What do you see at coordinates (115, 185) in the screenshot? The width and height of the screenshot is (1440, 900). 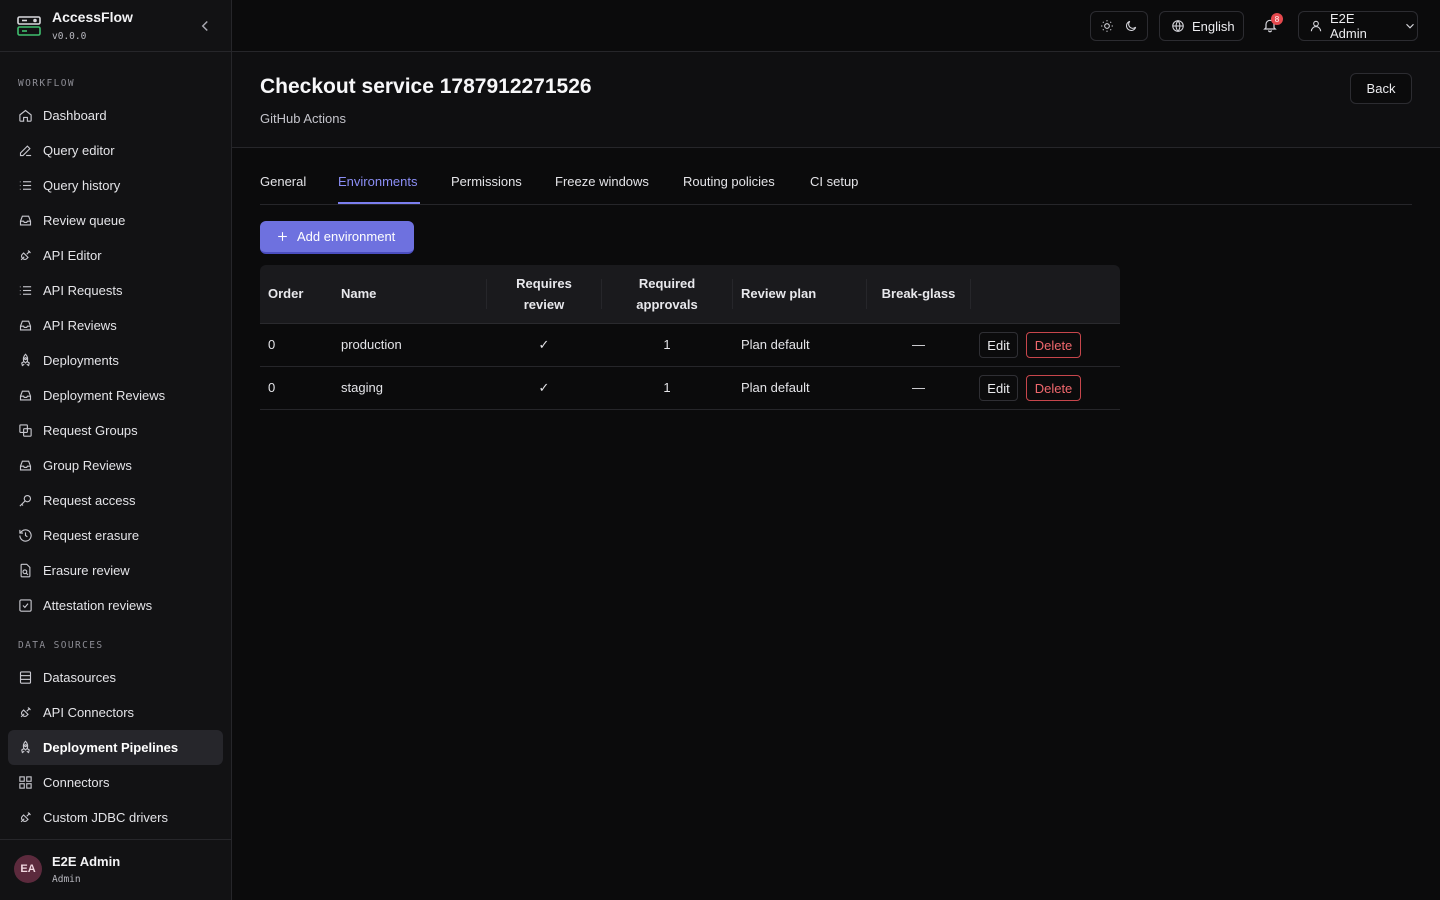 I see `sidebar-item-query-history: Query history` at bounding box center [115, 185].